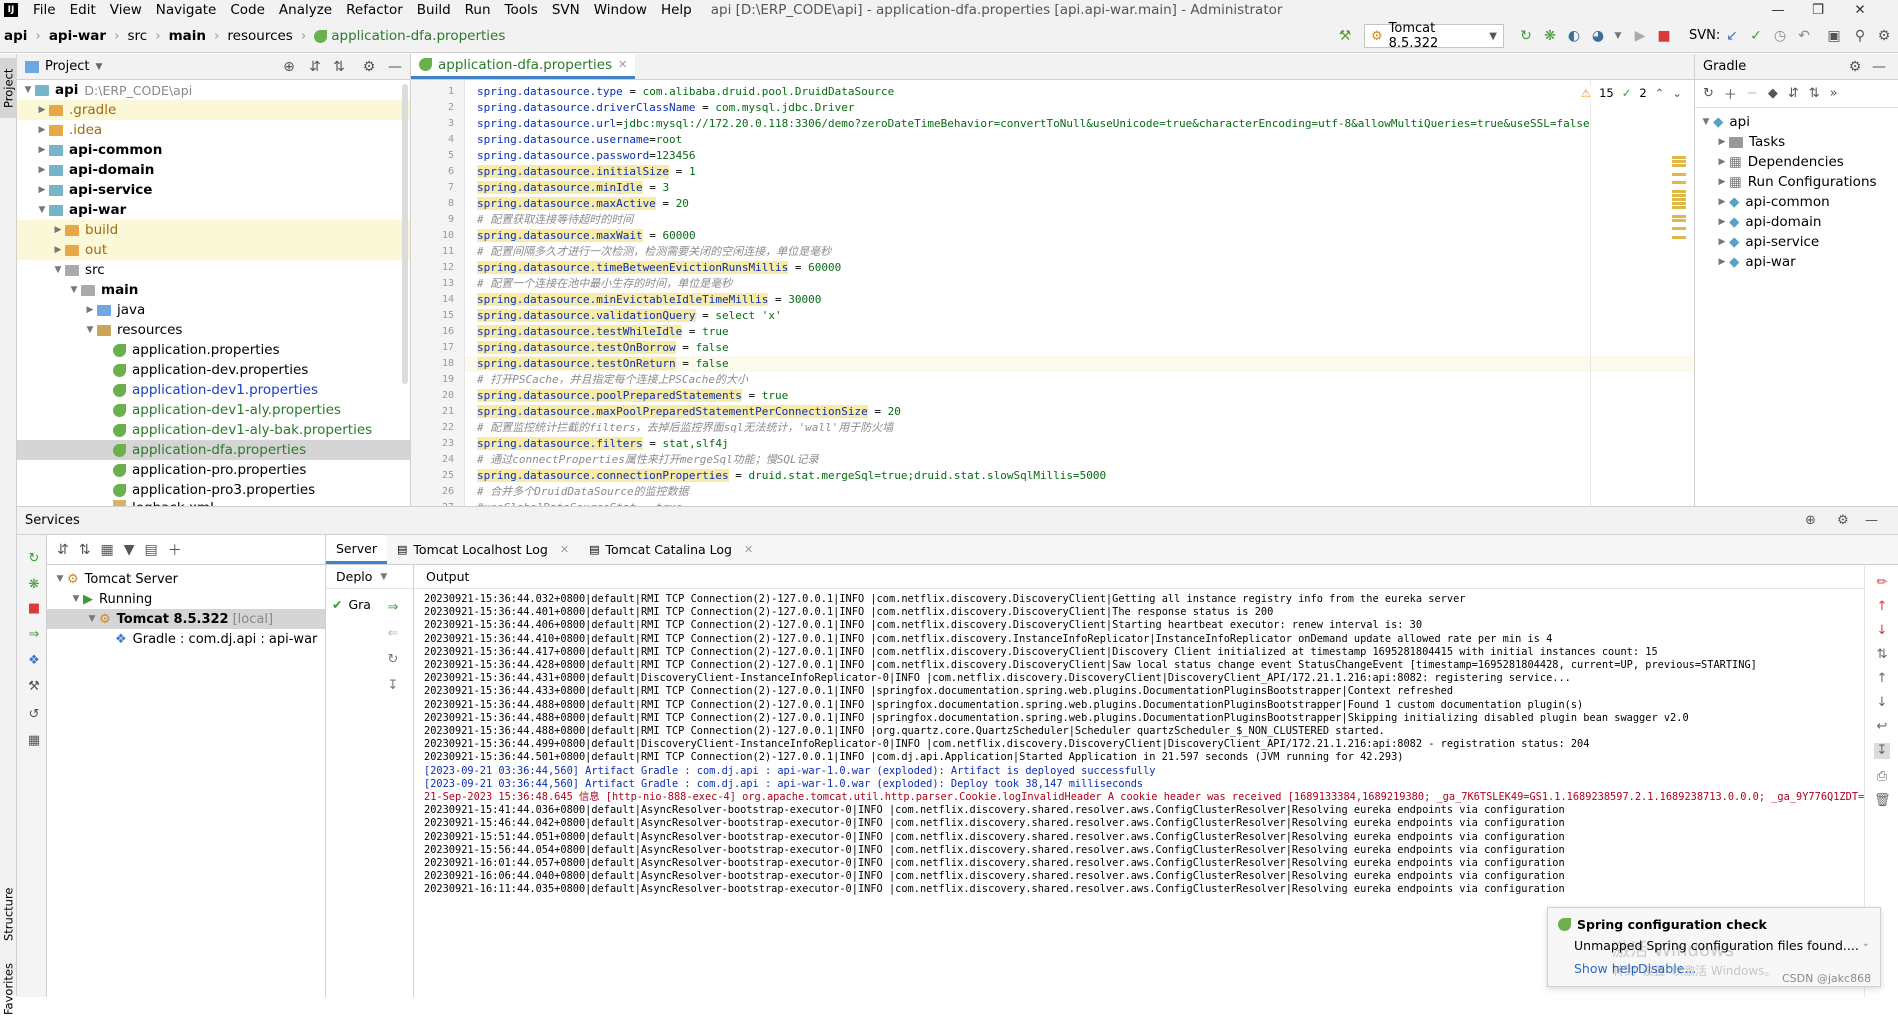  What do you see at coordinates (1818, 10) in the screenshot?
I see `restore-icon: ❐` at bounding box center [1818, 10].